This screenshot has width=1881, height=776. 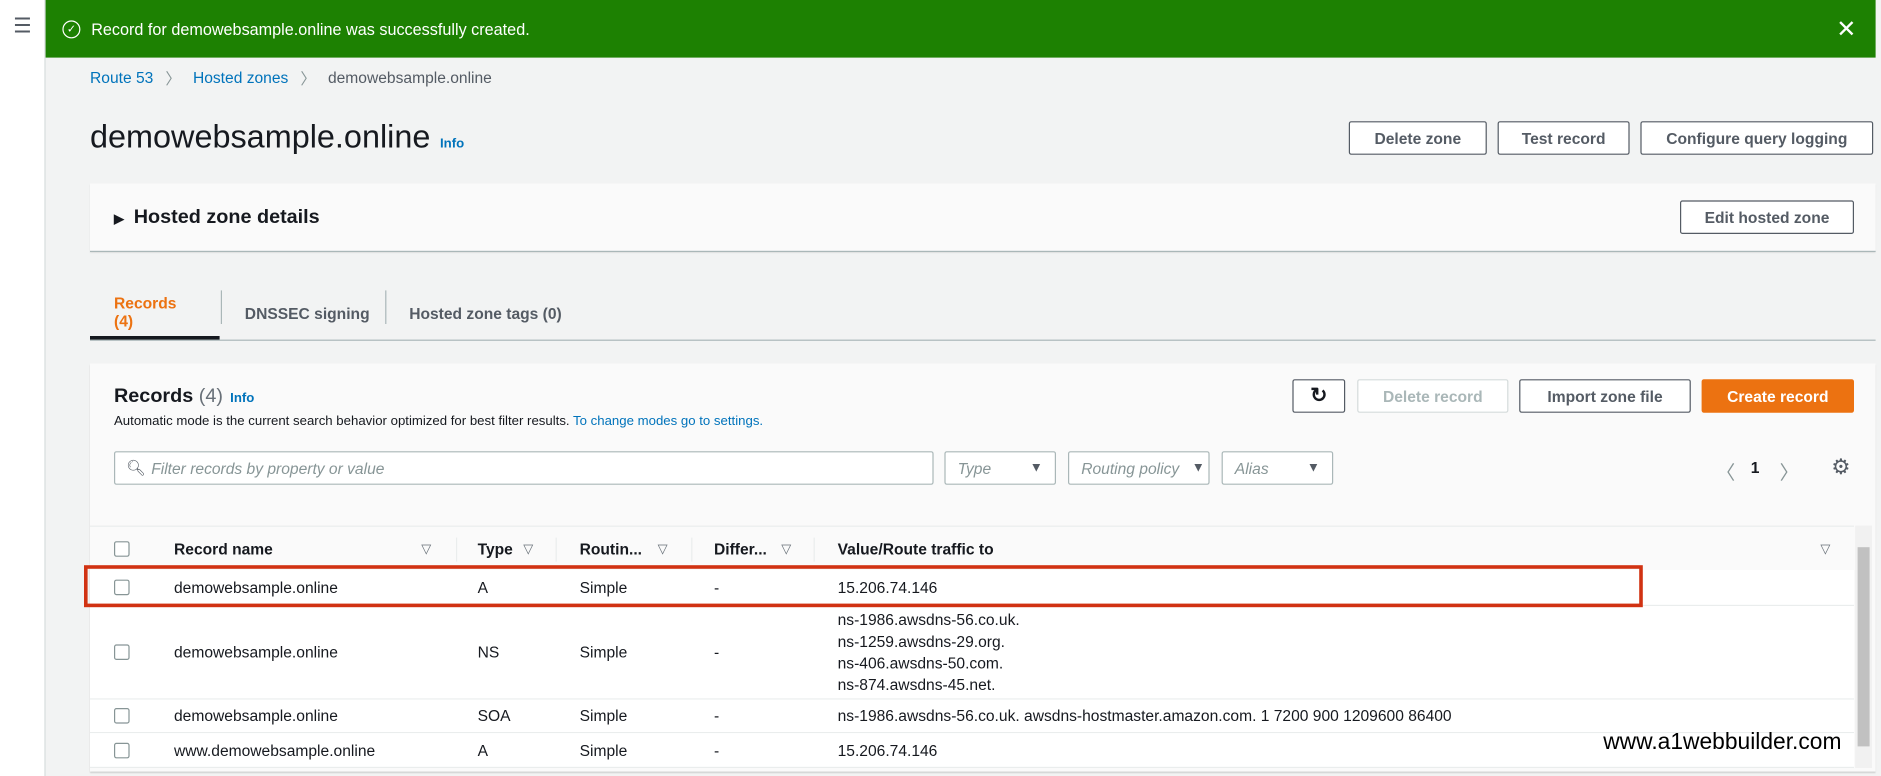 I want to click on hosted-zone-details-toggle: ▶ Hosted zone details, so click(x=217, y=217).